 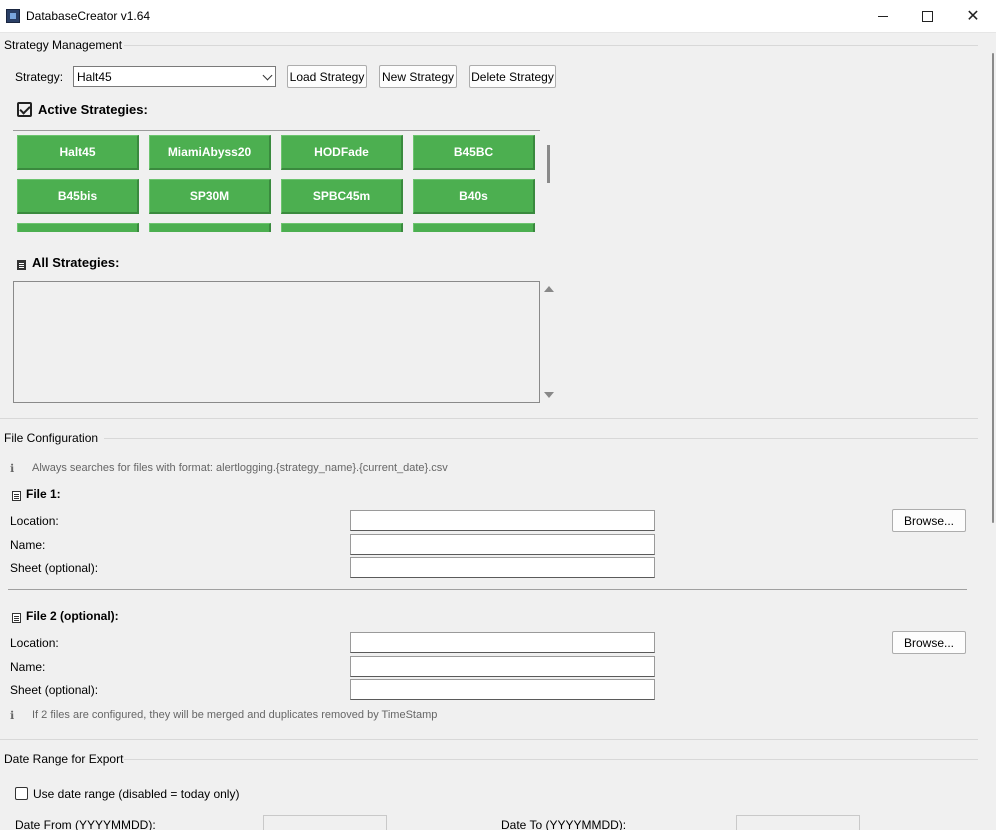 What do you see at coordinates (512, 76) in the screenshot?
I see `delete-strategy-button: Delete Strategy` at bounding box center [512, 76].